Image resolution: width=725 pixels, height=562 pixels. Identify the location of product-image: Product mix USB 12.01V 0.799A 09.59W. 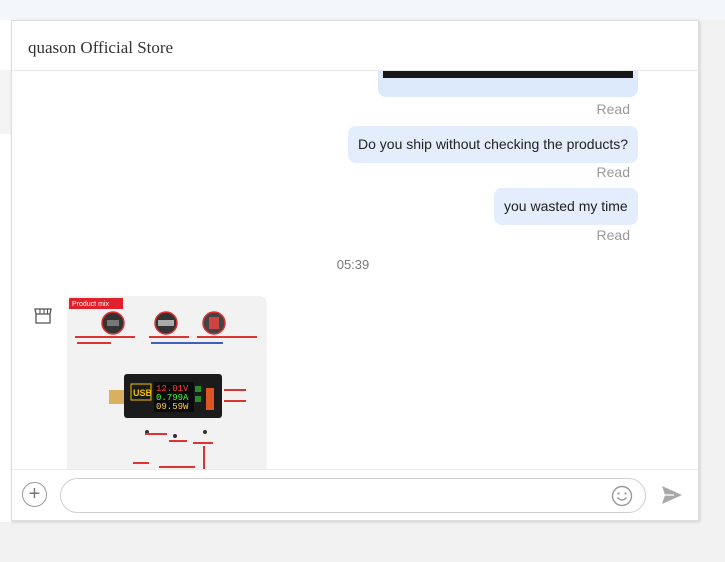
(167, 382).